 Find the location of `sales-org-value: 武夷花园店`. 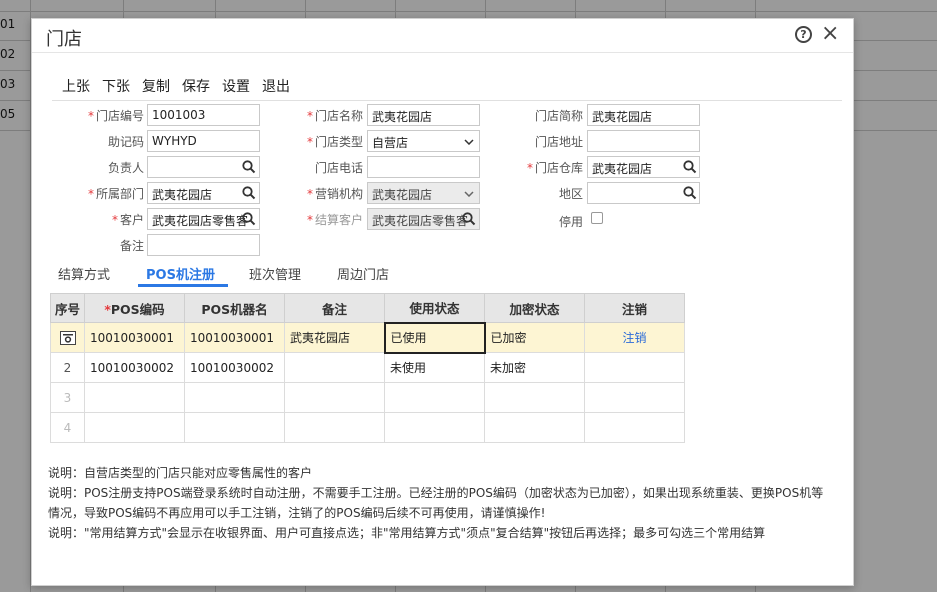

sales-org-value: 武夷花园店 is located at coordinates (402, 195).